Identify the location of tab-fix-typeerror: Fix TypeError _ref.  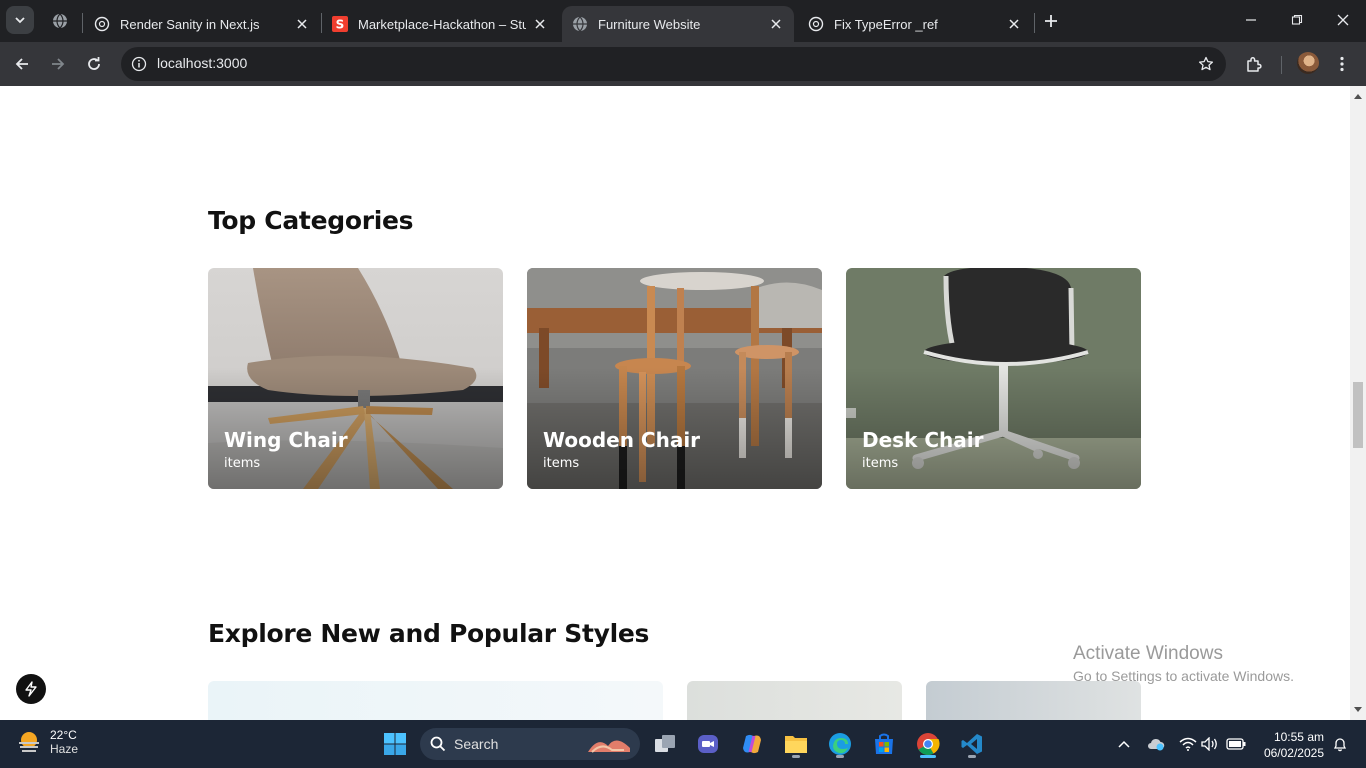
(915, 24).